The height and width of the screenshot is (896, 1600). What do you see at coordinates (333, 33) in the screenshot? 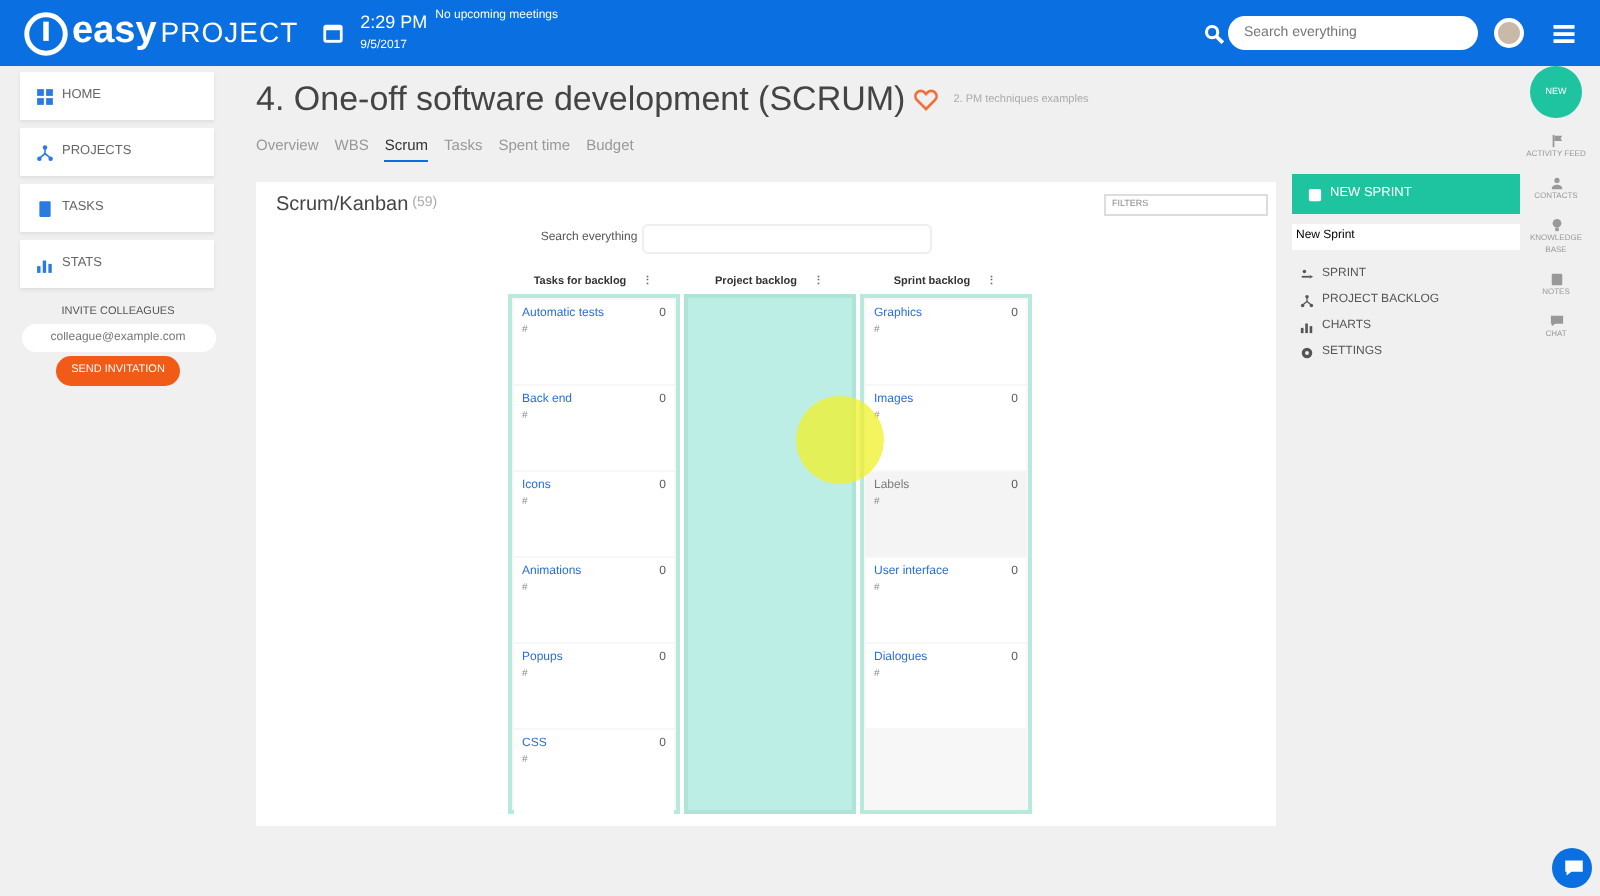
I see `calendar-icon` at bounding box center [333, 33].